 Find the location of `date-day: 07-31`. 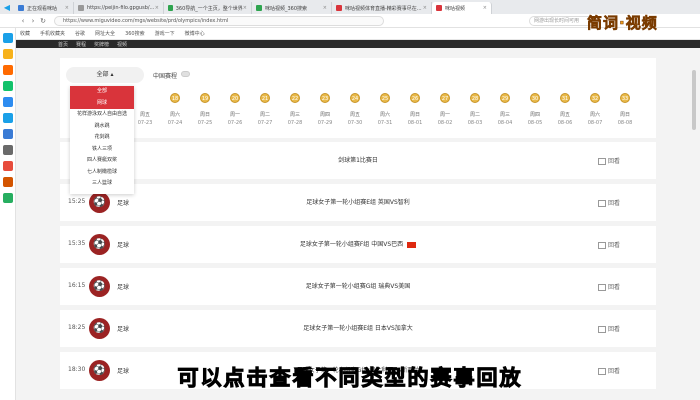

date-day: 07-31 is located at coordinates (385, 123).